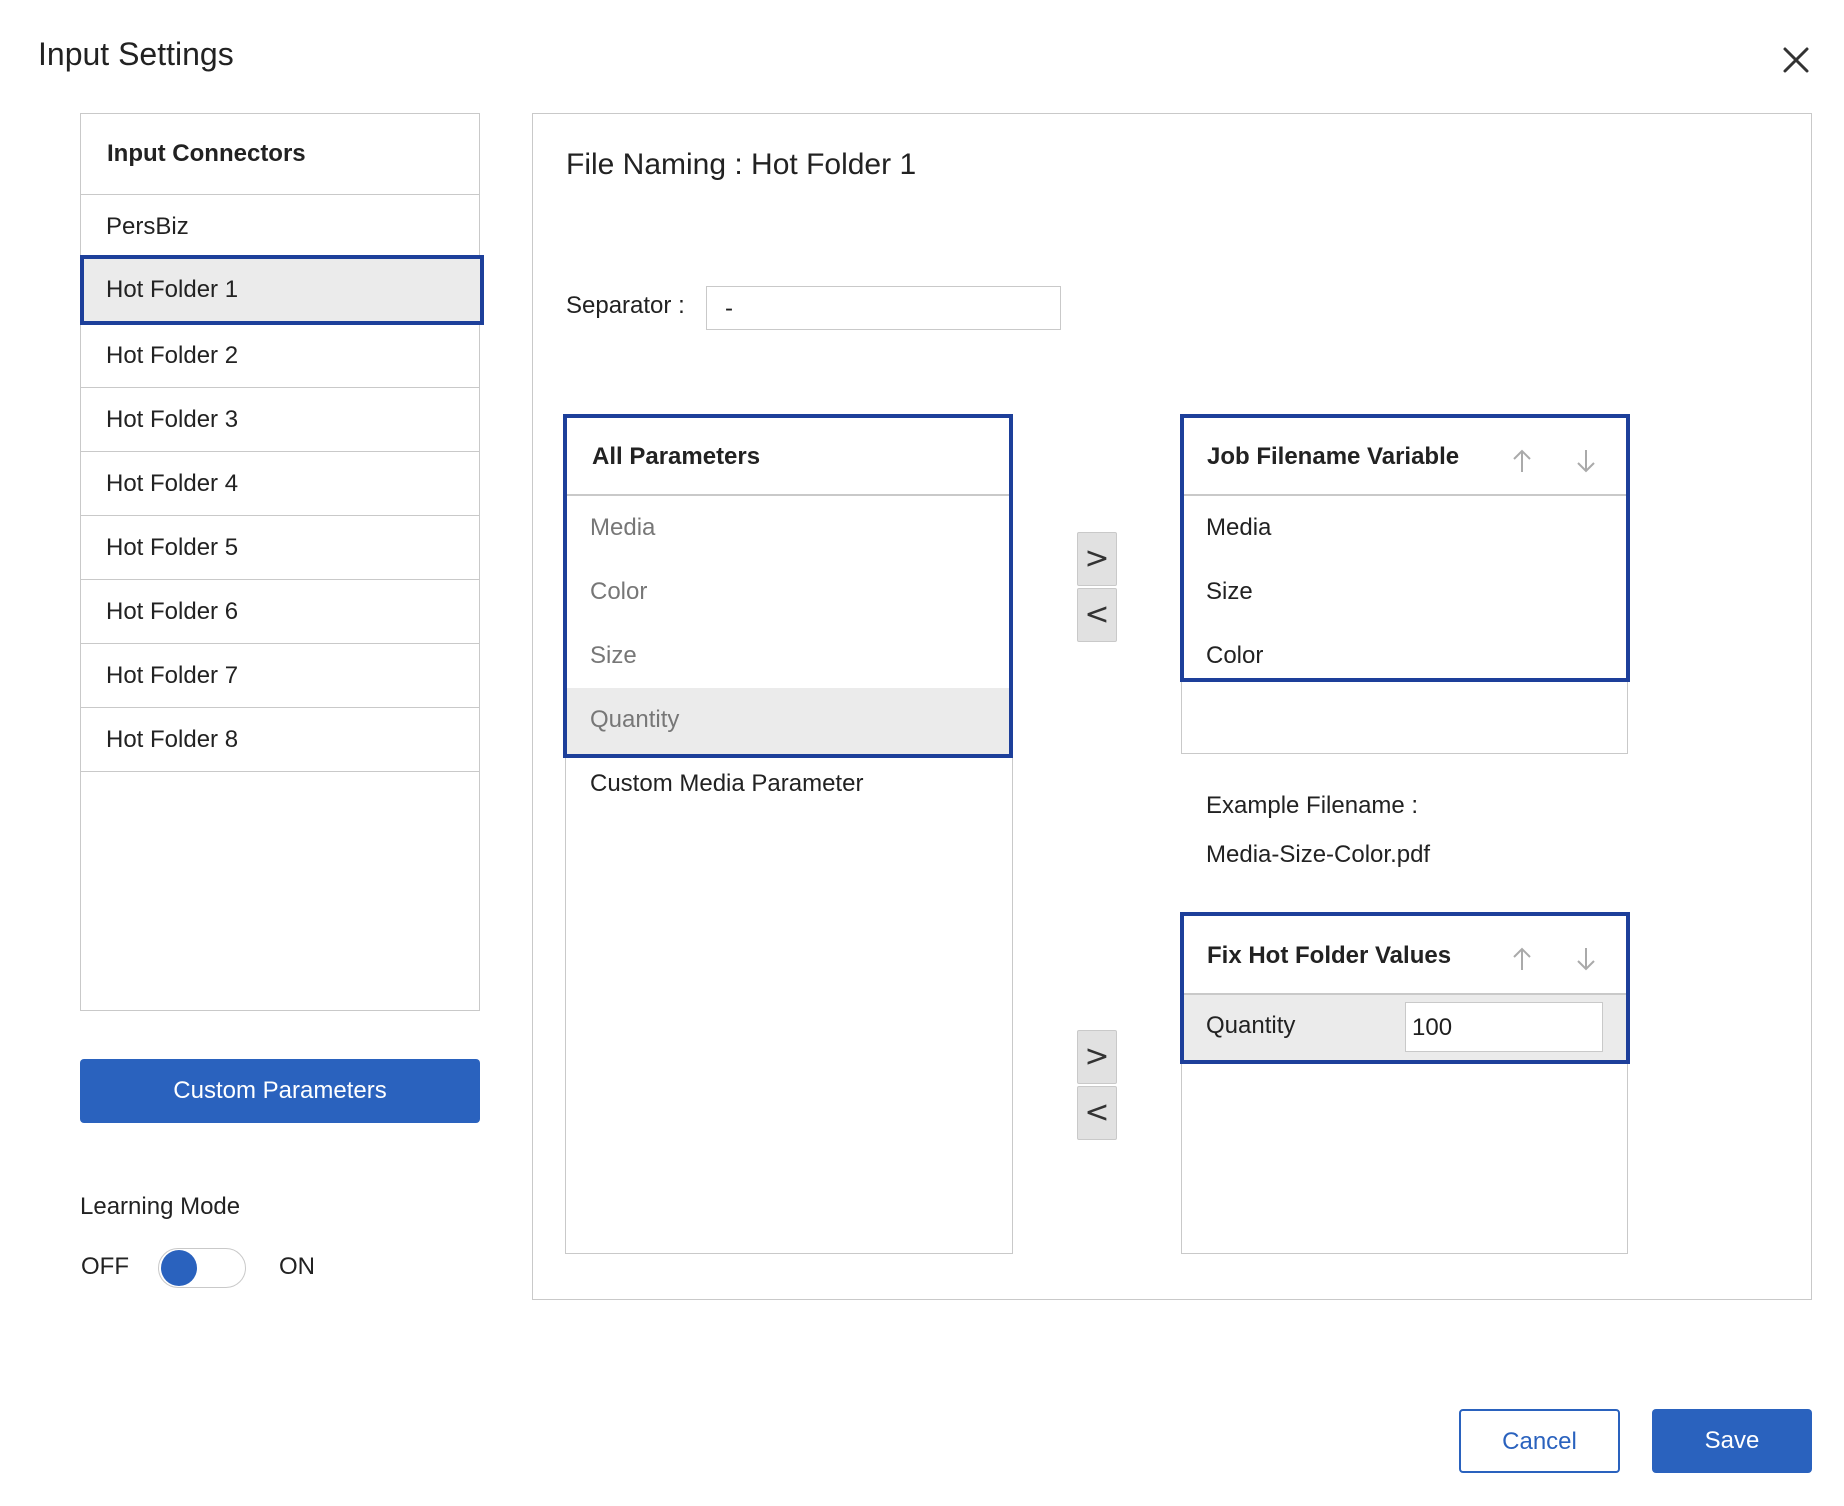 The height and width of the screenshot is (1506, 1844). I want to click on job-filename-divider, so click(1405, 495).